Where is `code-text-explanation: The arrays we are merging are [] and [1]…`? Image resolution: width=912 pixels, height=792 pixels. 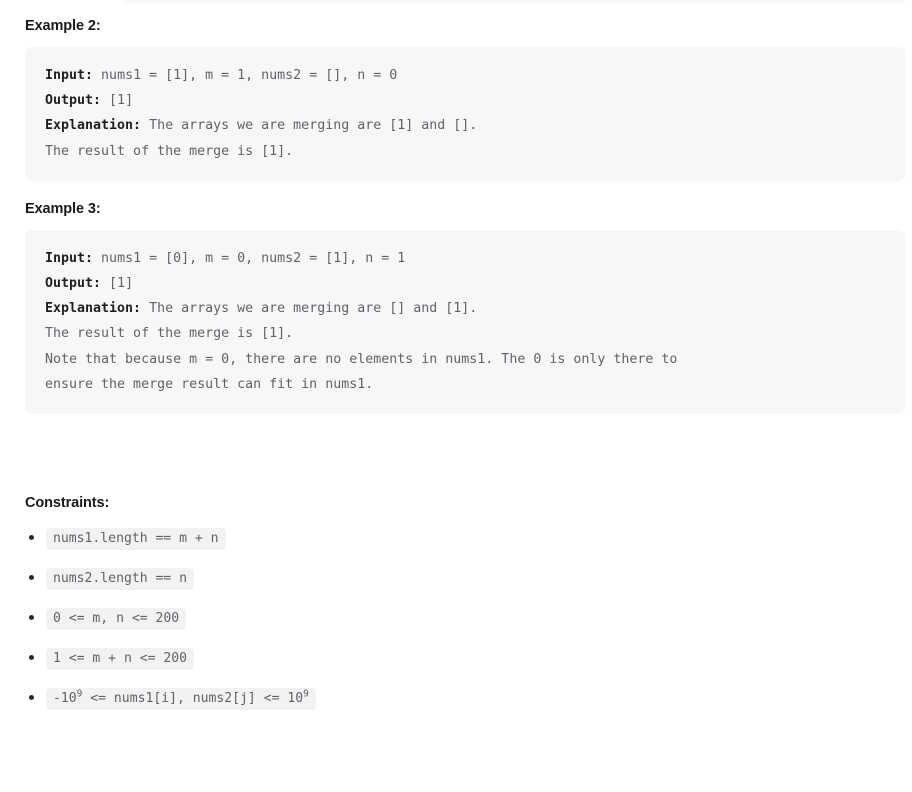 code-text-explanation: The arrays we are merging are [] and [1]… is located at coordinates (309, 309).